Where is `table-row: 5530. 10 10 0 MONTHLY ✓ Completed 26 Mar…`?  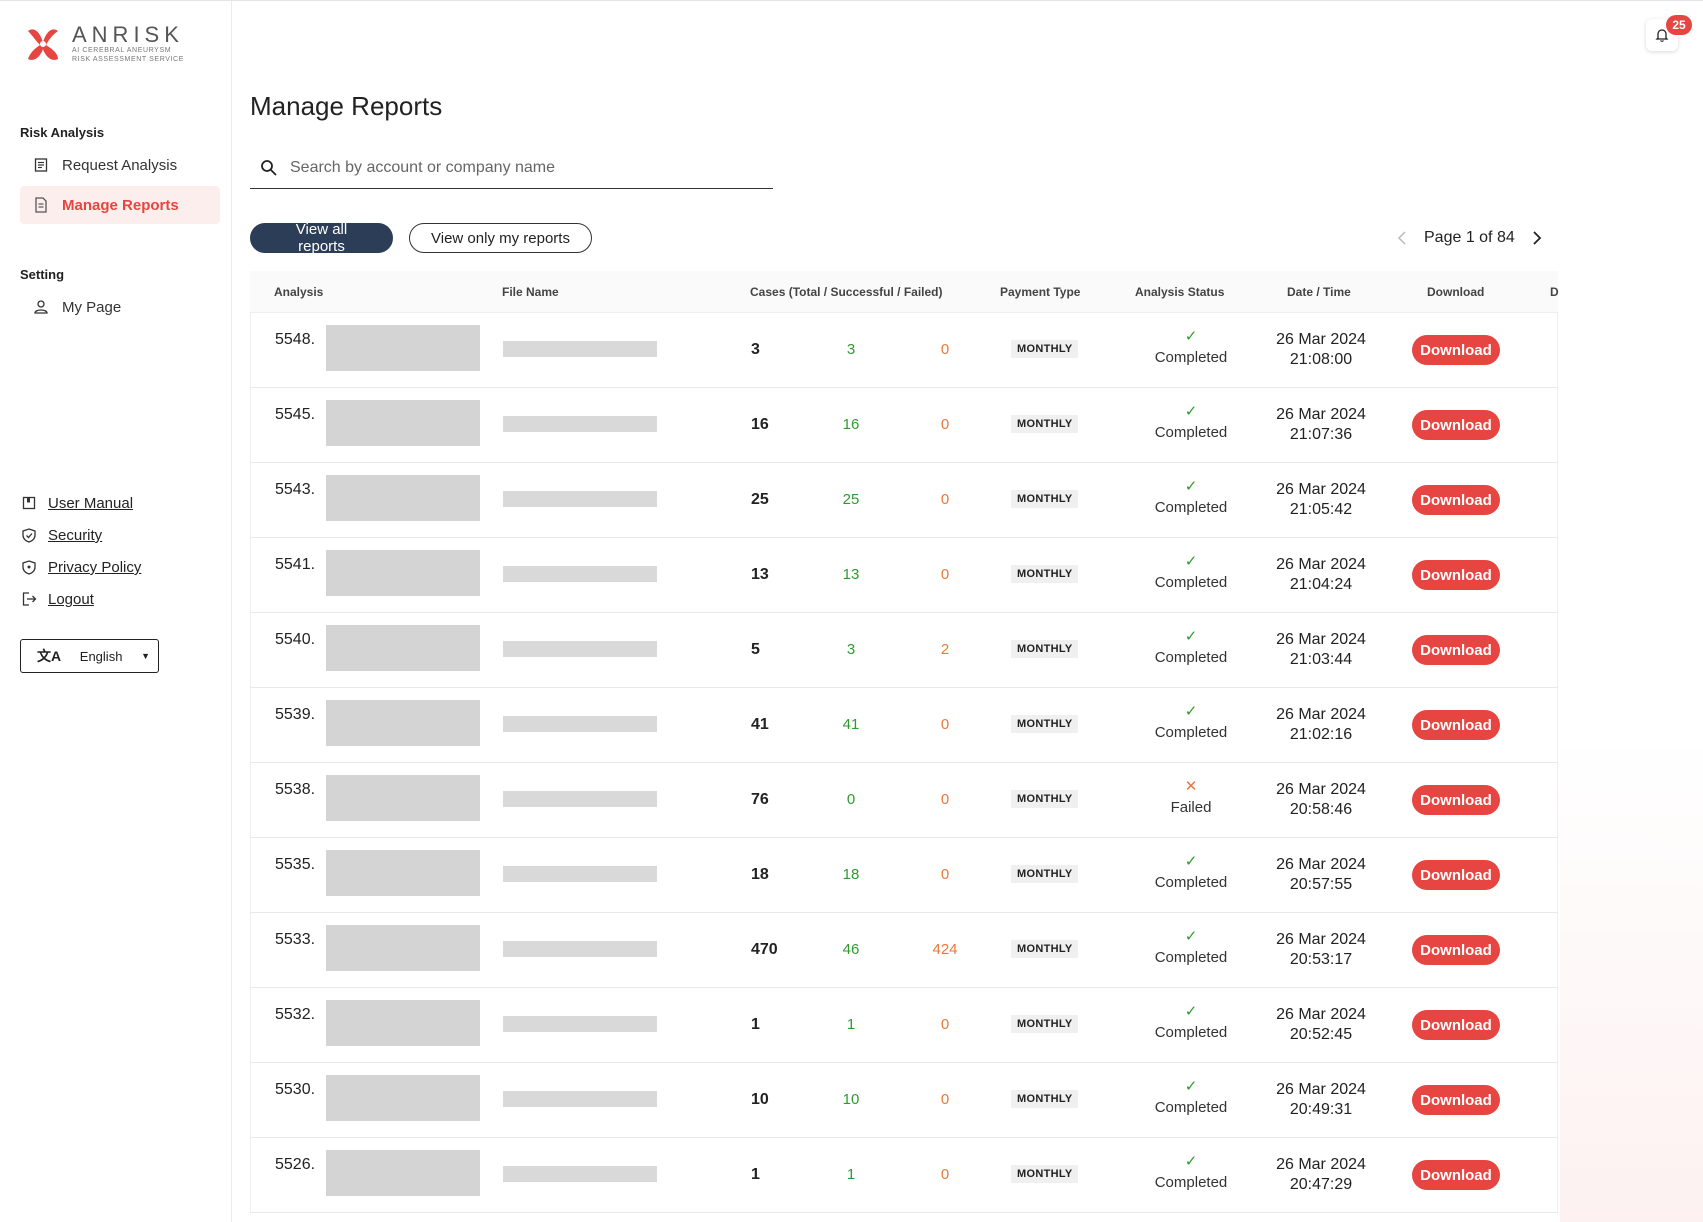 table-row: 5530. 10 10 0 MONTHLY ✓ Completed 26 Mar… is located at coordinates (904, 1100).